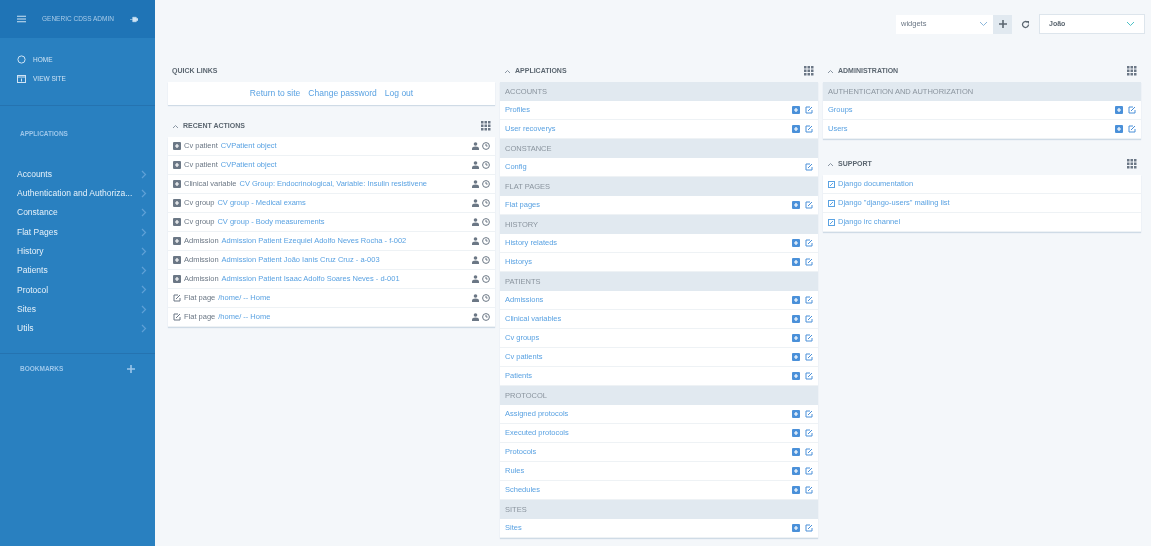  Describe the element at coordinates (21, 60) in the screenshot. I see `circle-icon` at that location.